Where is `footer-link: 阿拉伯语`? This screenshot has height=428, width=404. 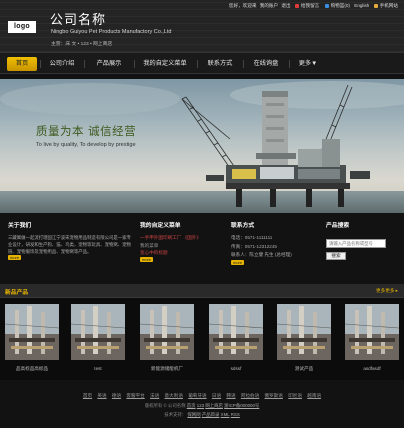
footer-link: 阿拉伯语 is located at coordinates (250, 395).